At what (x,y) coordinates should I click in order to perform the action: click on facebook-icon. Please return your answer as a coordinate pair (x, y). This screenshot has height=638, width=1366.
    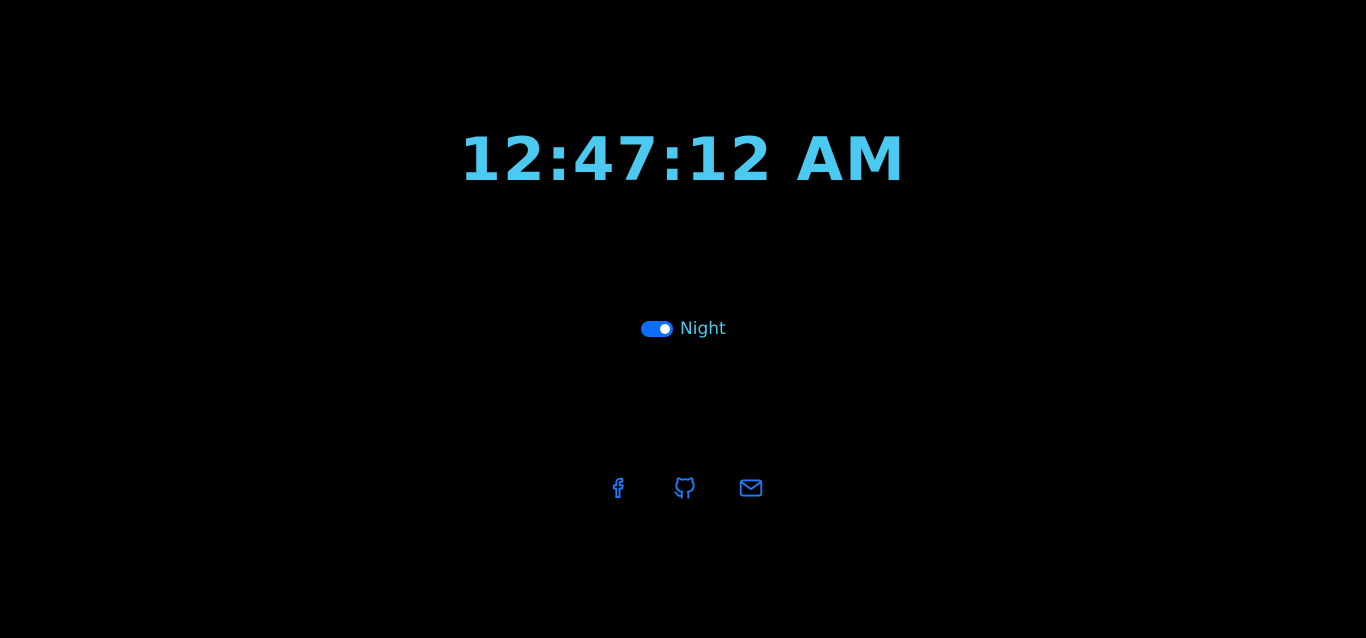
    Looking at the image, I should click on (618, 488).